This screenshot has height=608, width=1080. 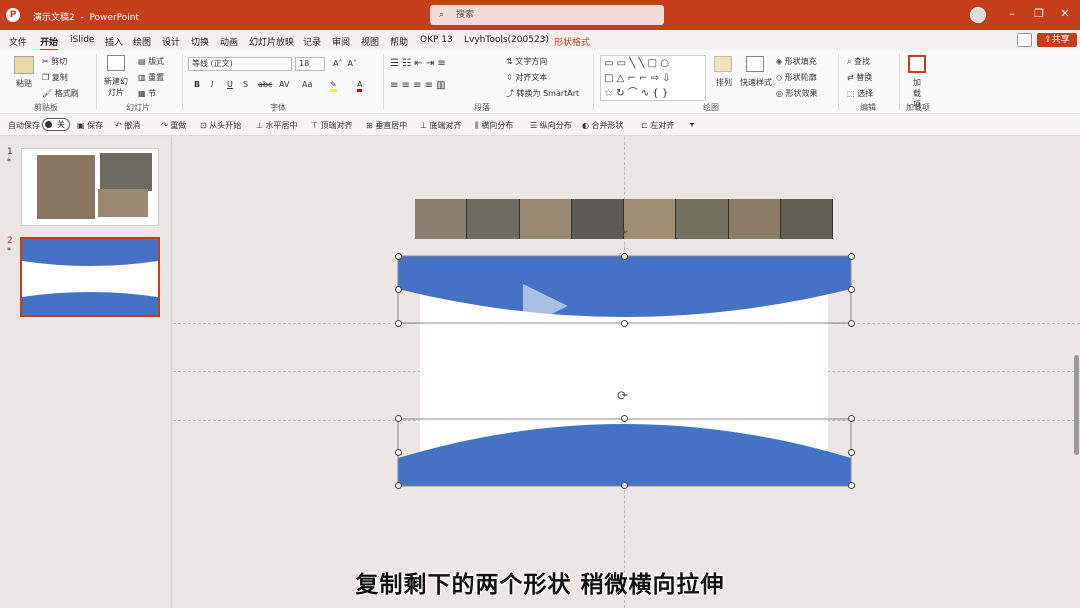 I want to click on bottom-blue-shape, so click(x=624, y=455).